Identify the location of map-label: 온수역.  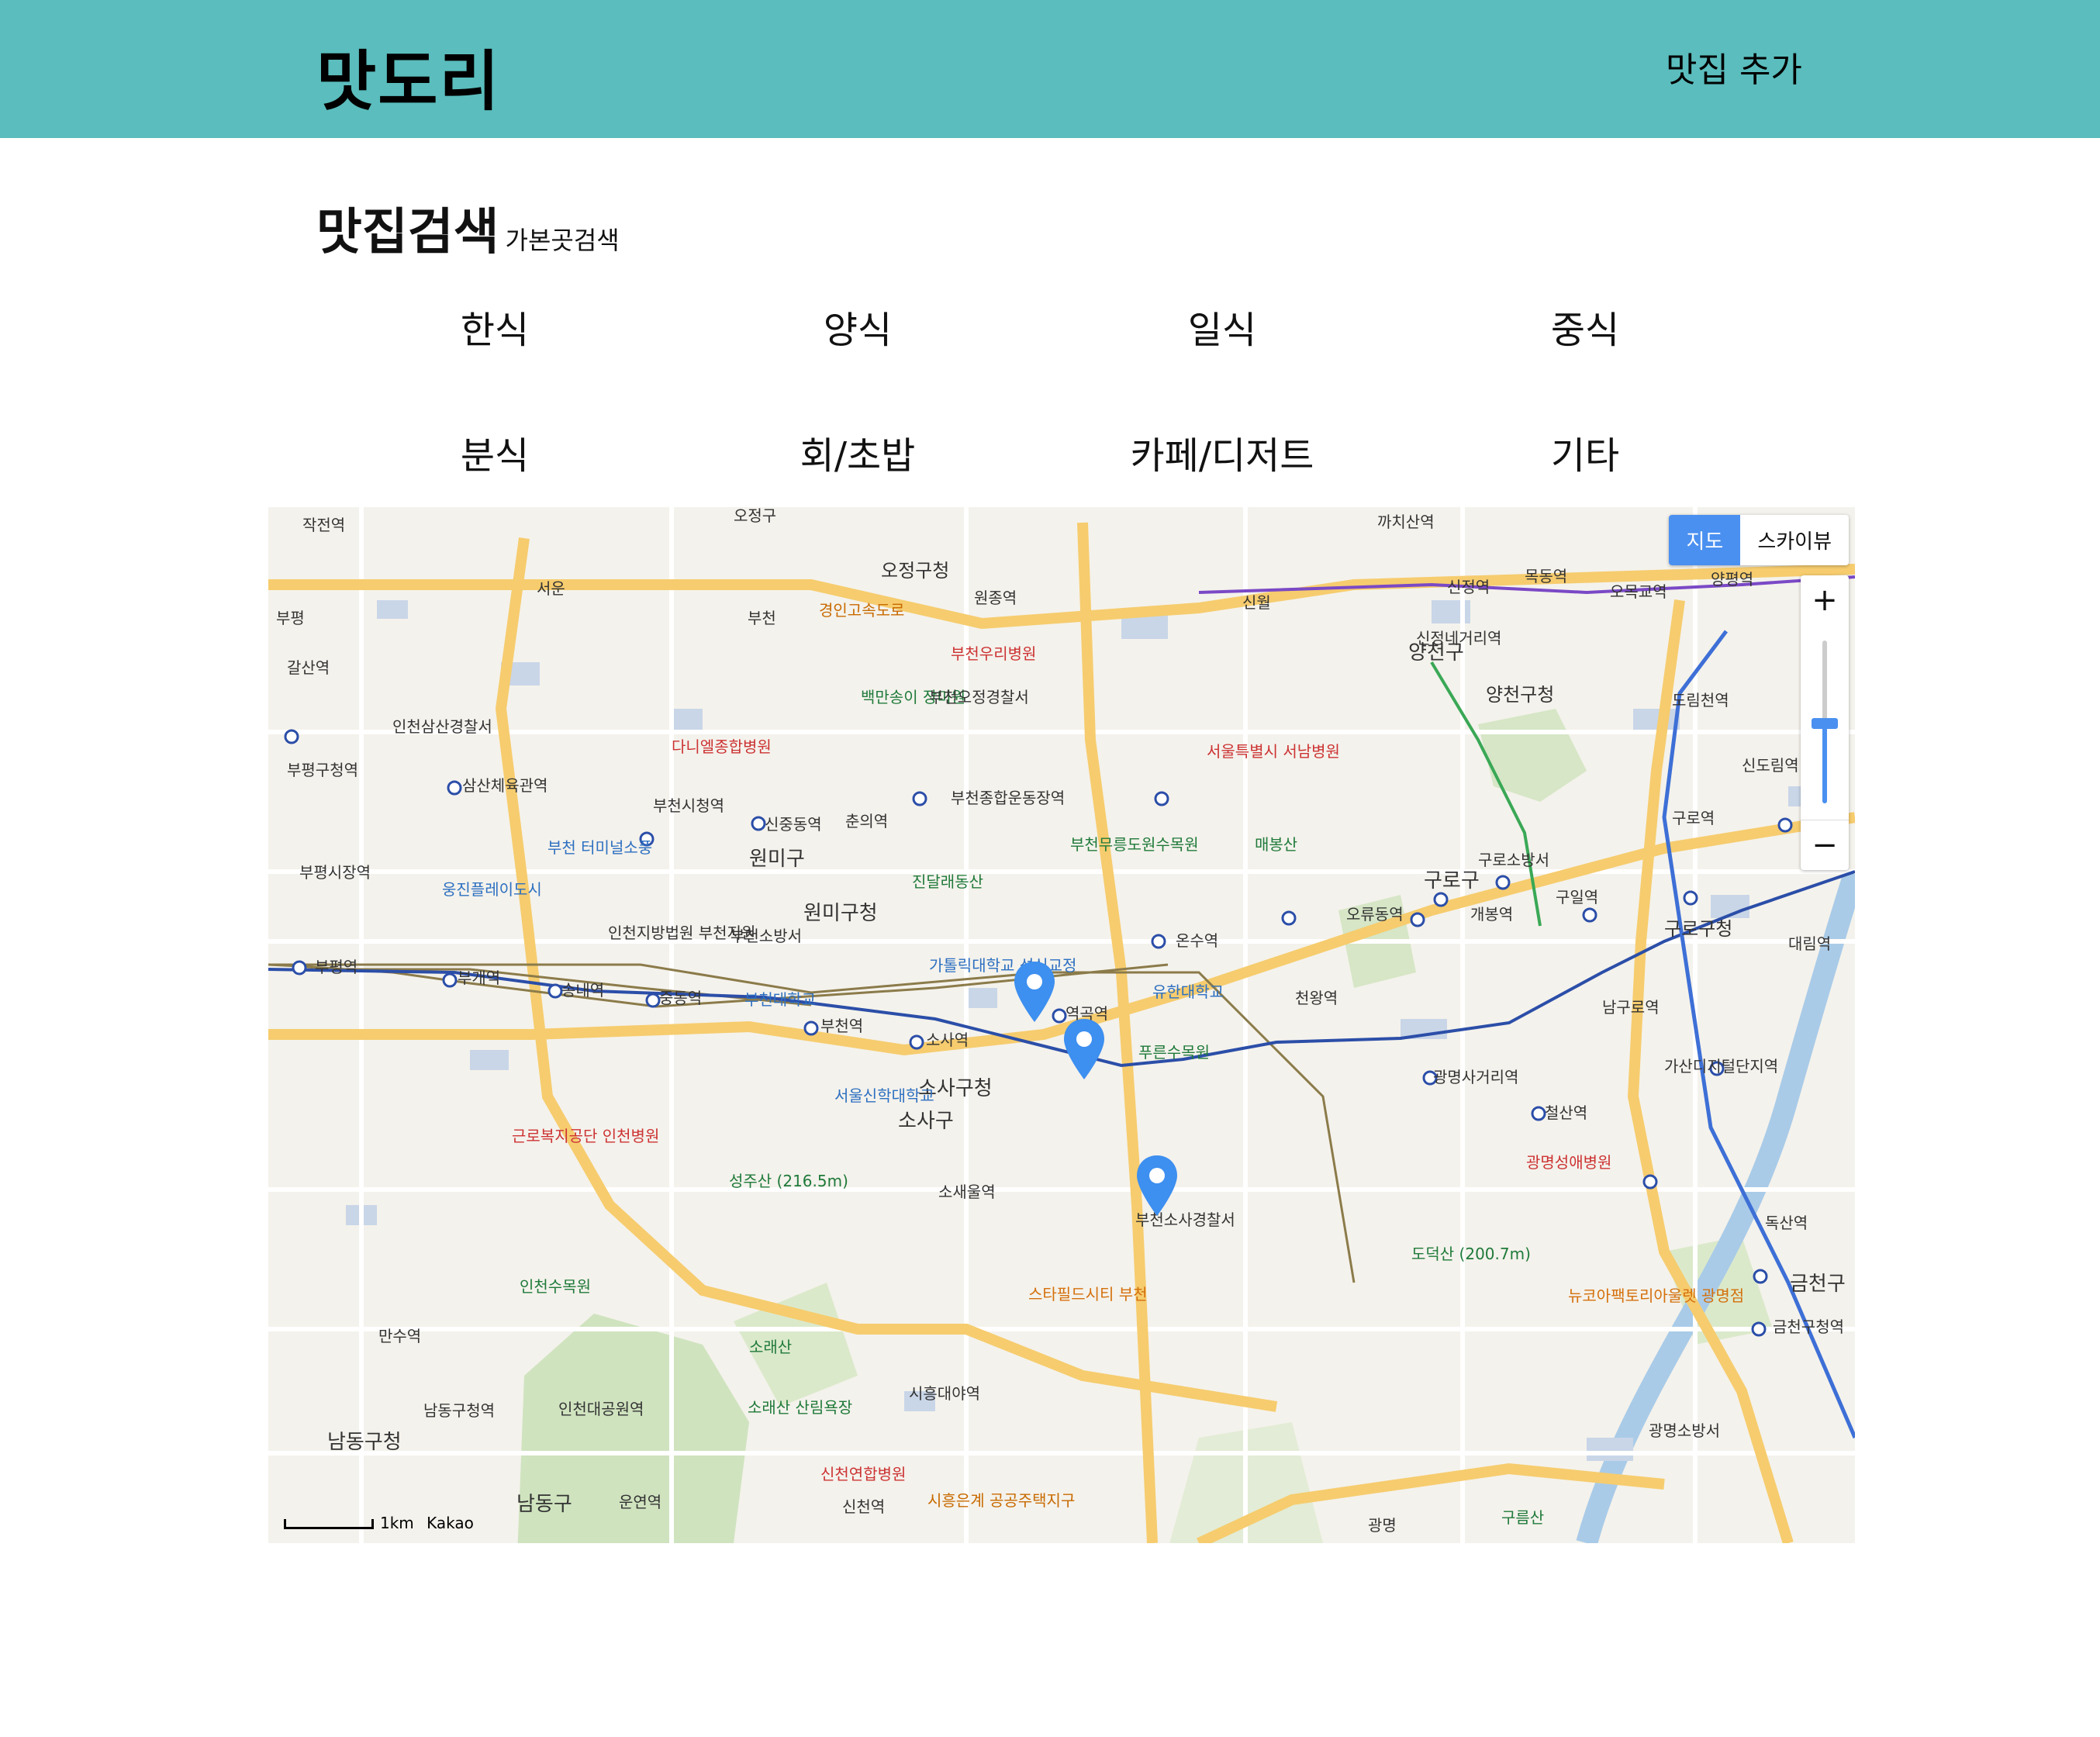
(1197, 940).